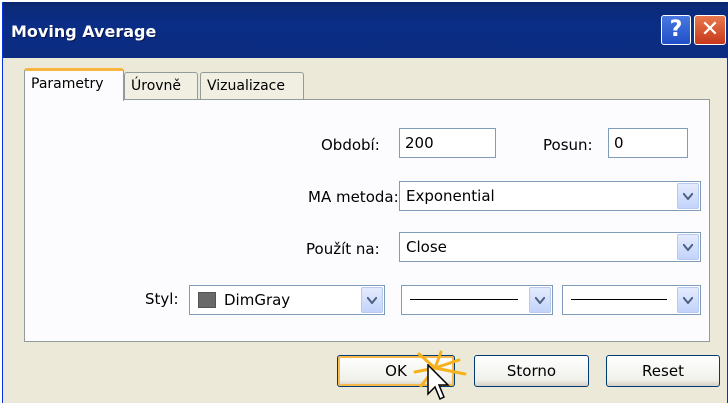 This screenshot has height=403, width=728. What do you see at coordinates (447, 143) in the screenshot?
I see `period-input: 200` at bounding box center [447, 143].